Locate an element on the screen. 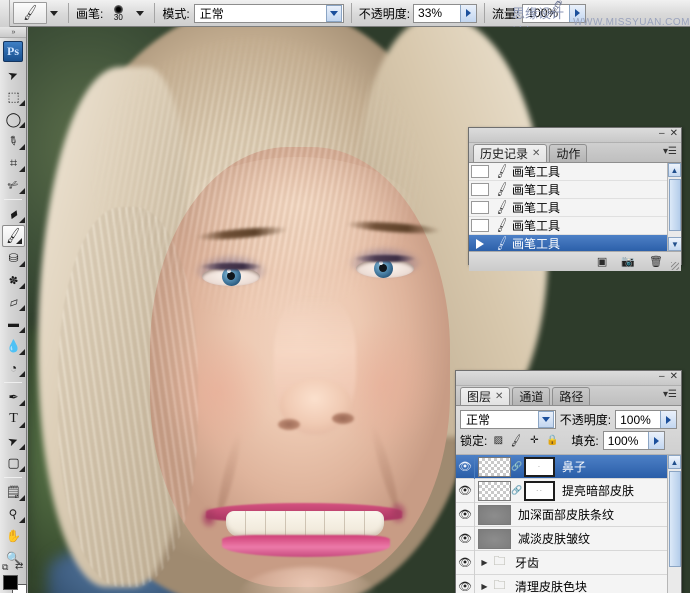  toolbox-grip: » is located at coordinates (13, 32).